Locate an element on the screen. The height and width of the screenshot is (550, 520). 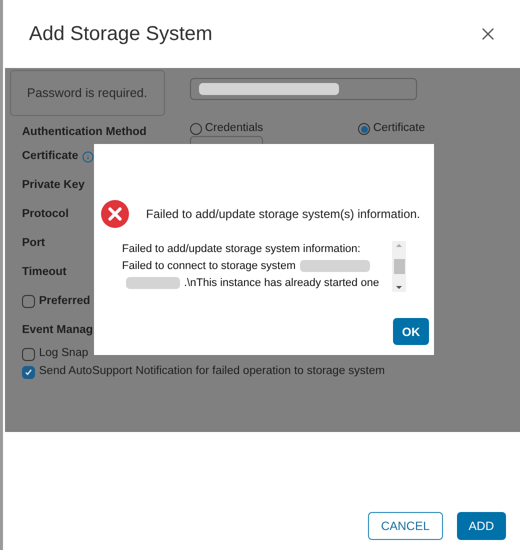
error-heading: Failed to add/update storage system(s) information. is located at coordinates (283, 214).